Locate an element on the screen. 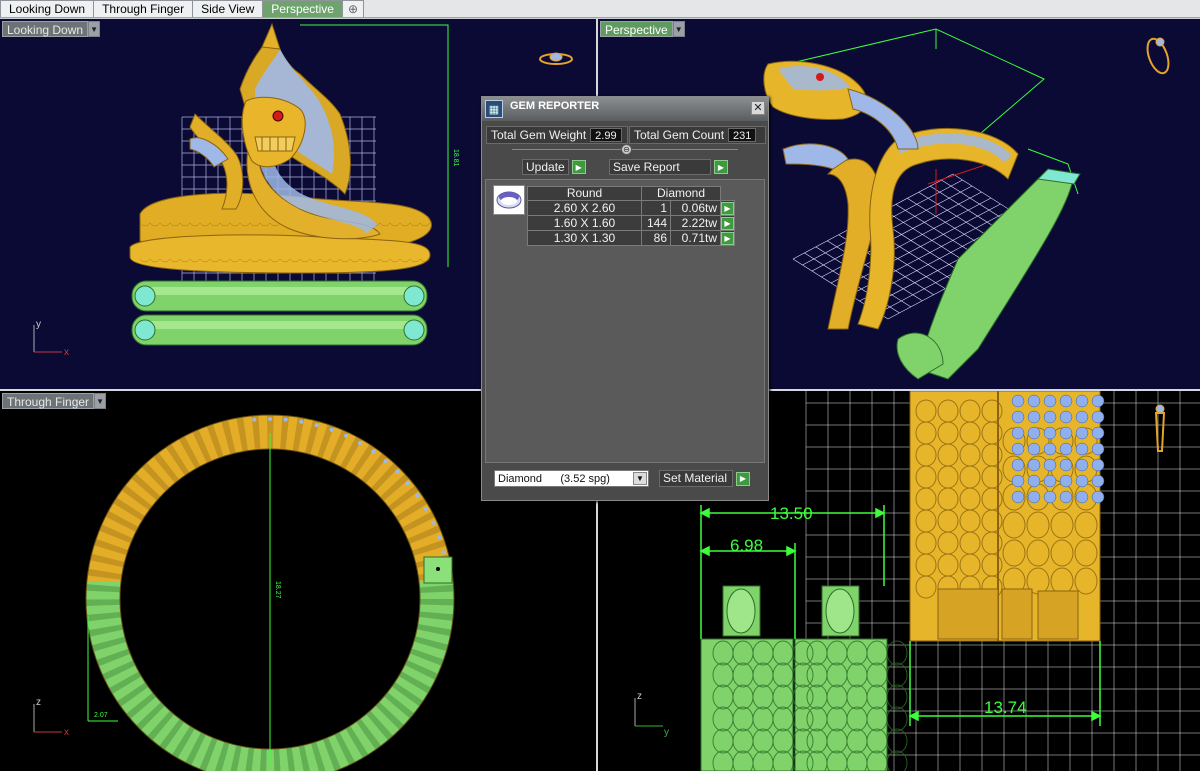 The width and height of the screenshot is (1200, 771). table-row: 1.30 X 1.30 86 0.71tw ▶ is located at coordinates (631, 238).